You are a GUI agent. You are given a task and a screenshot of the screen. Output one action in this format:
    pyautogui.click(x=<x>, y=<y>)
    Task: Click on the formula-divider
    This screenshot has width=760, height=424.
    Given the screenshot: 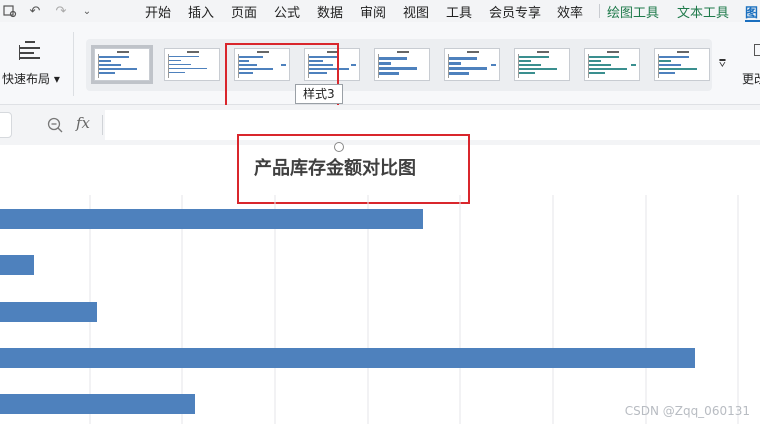 What is the action you would take?
    pyautogui.click(x=102, y=125)
    